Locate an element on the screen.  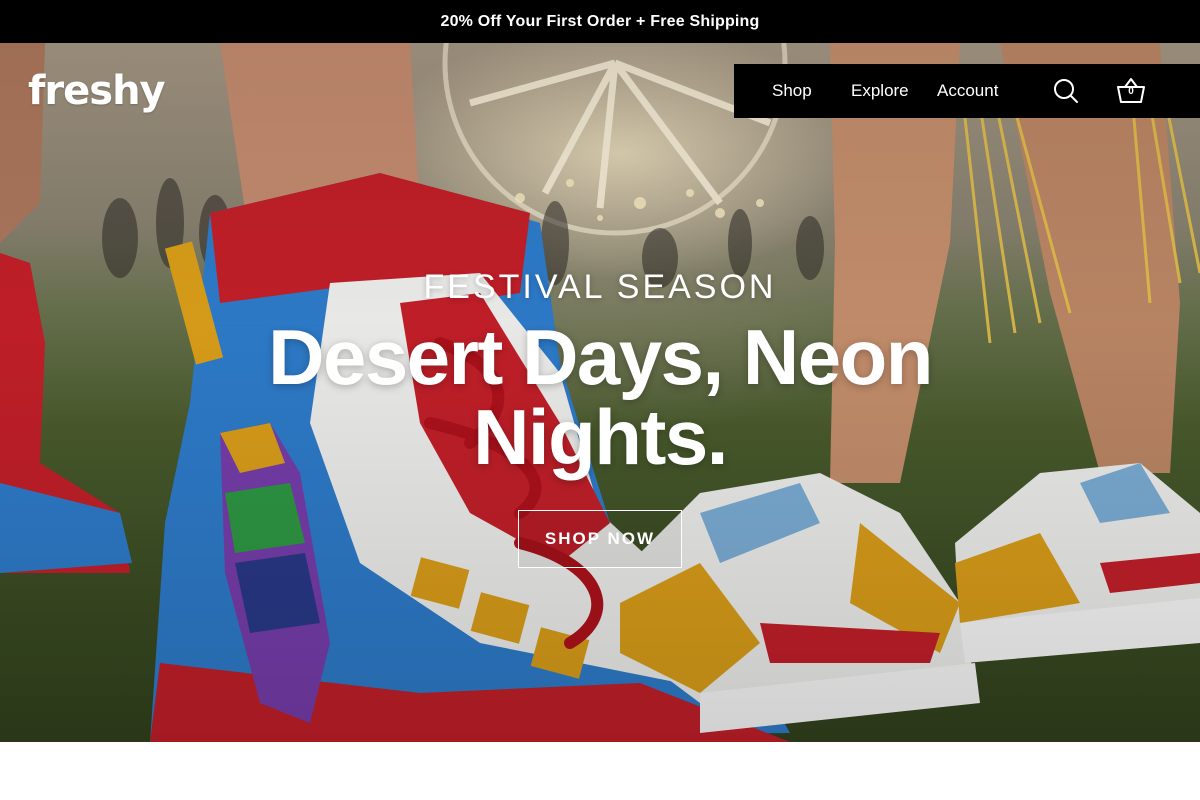
freshy-logo: freshy is located at coordinates (97, 91).